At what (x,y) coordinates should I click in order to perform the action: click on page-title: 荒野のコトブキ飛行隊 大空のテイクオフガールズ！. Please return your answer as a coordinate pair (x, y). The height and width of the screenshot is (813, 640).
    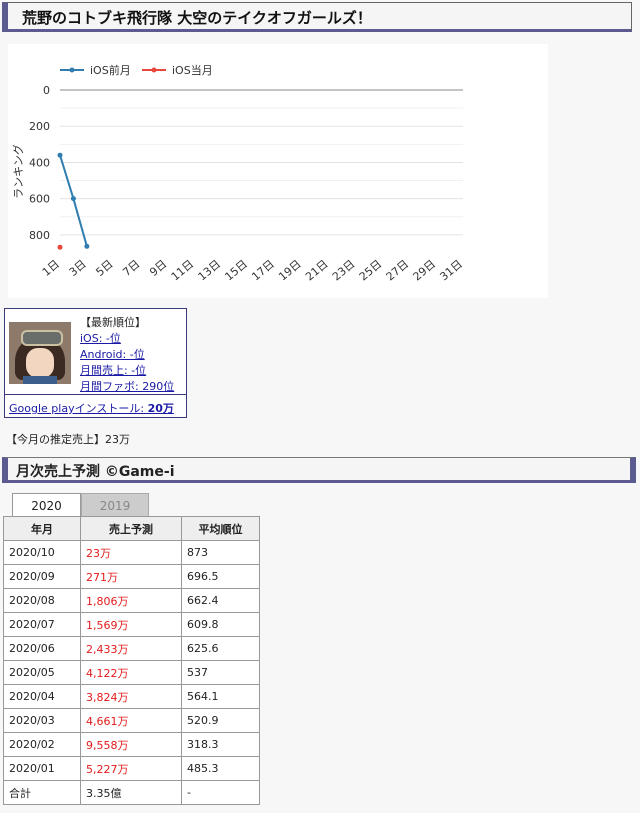
    Looking at the image, I should click on (197, 18).